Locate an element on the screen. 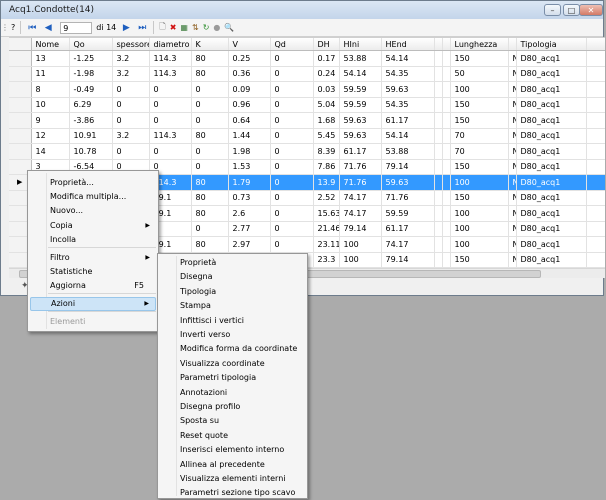 This screenshot has height=500, width=606. table-cell: 8 is located at coordinates (50, 89).